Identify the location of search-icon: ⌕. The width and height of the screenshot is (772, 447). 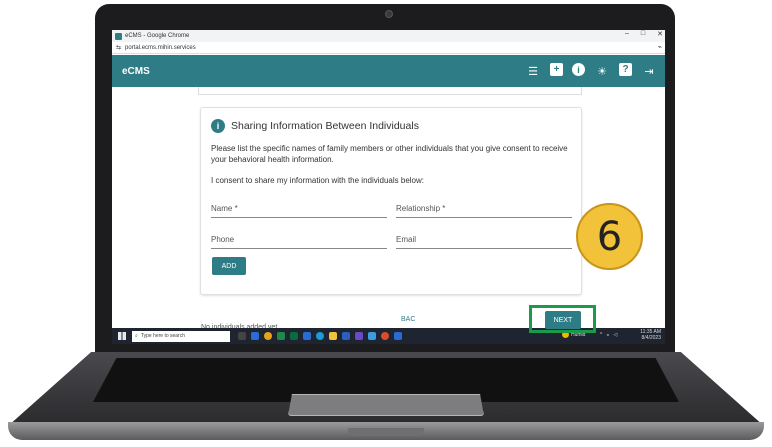
(136, 336).